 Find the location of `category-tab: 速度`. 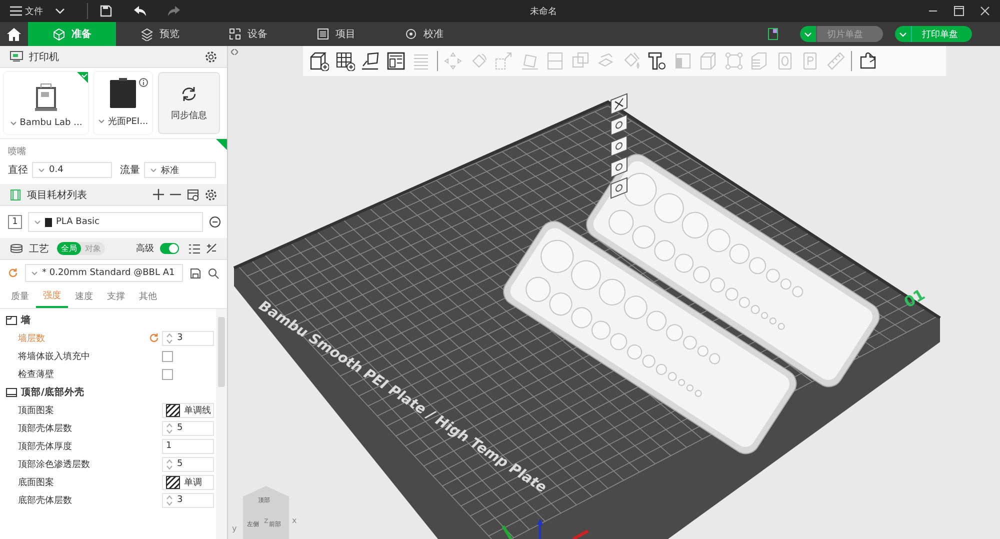

category-tab: 速度 is located at coordinates (84, 297).